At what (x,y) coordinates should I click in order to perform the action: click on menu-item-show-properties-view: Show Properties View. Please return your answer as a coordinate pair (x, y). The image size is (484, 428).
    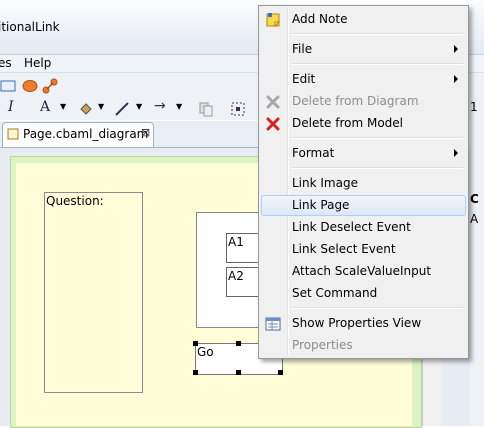
    Looking at the image, I should click on (363, 323).